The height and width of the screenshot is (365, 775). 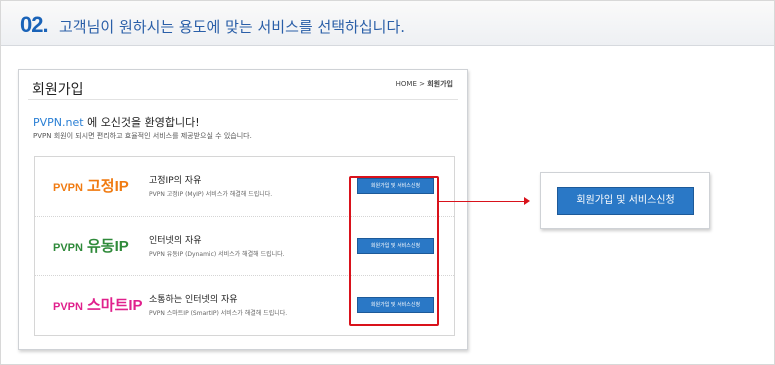 I want to click on service-logo: PVPN 유동IP, so click(x=91, y=245).